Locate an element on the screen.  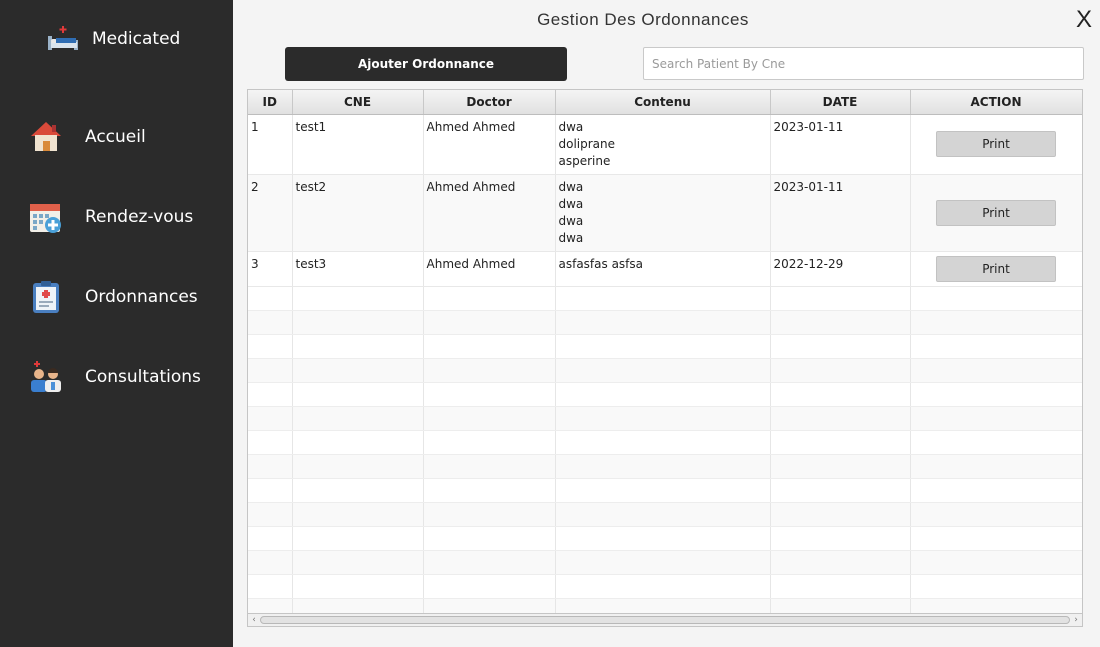
cell-contenu: asfasfas asfsa is located at coordinates (663, 269).